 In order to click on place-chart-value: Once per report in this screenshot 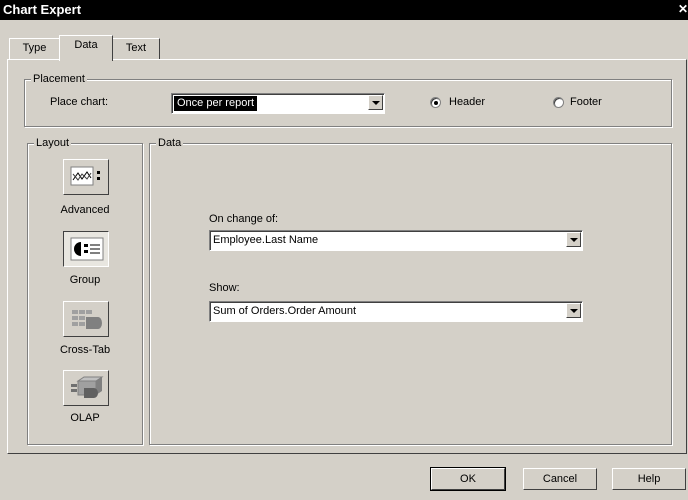, I will do `click(216, 103)`.